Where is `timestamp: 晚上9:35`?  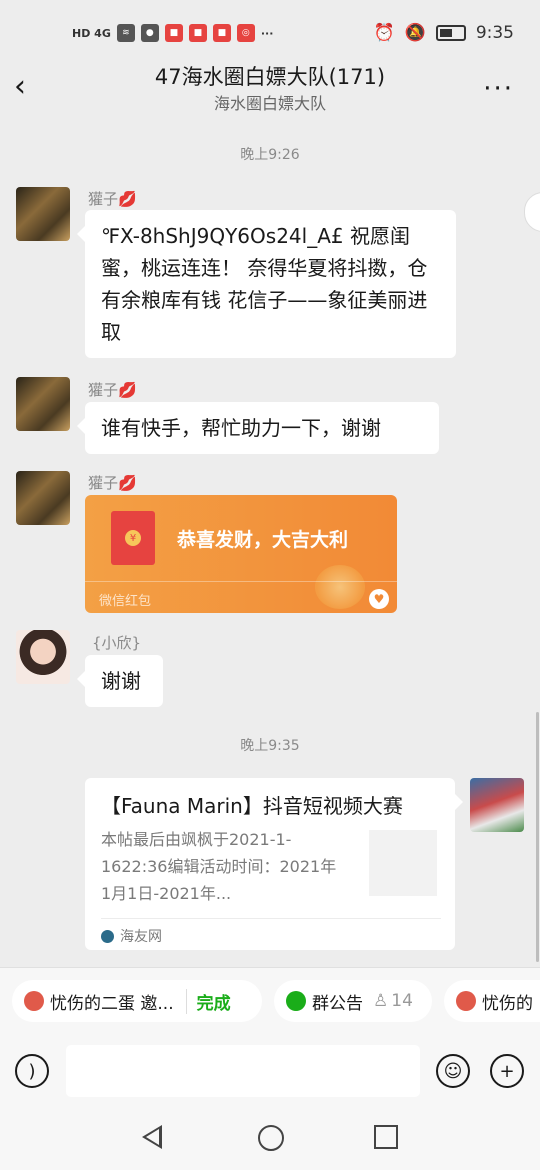 timestamp: 晚上9:35 is located at coordinates (270, 746).